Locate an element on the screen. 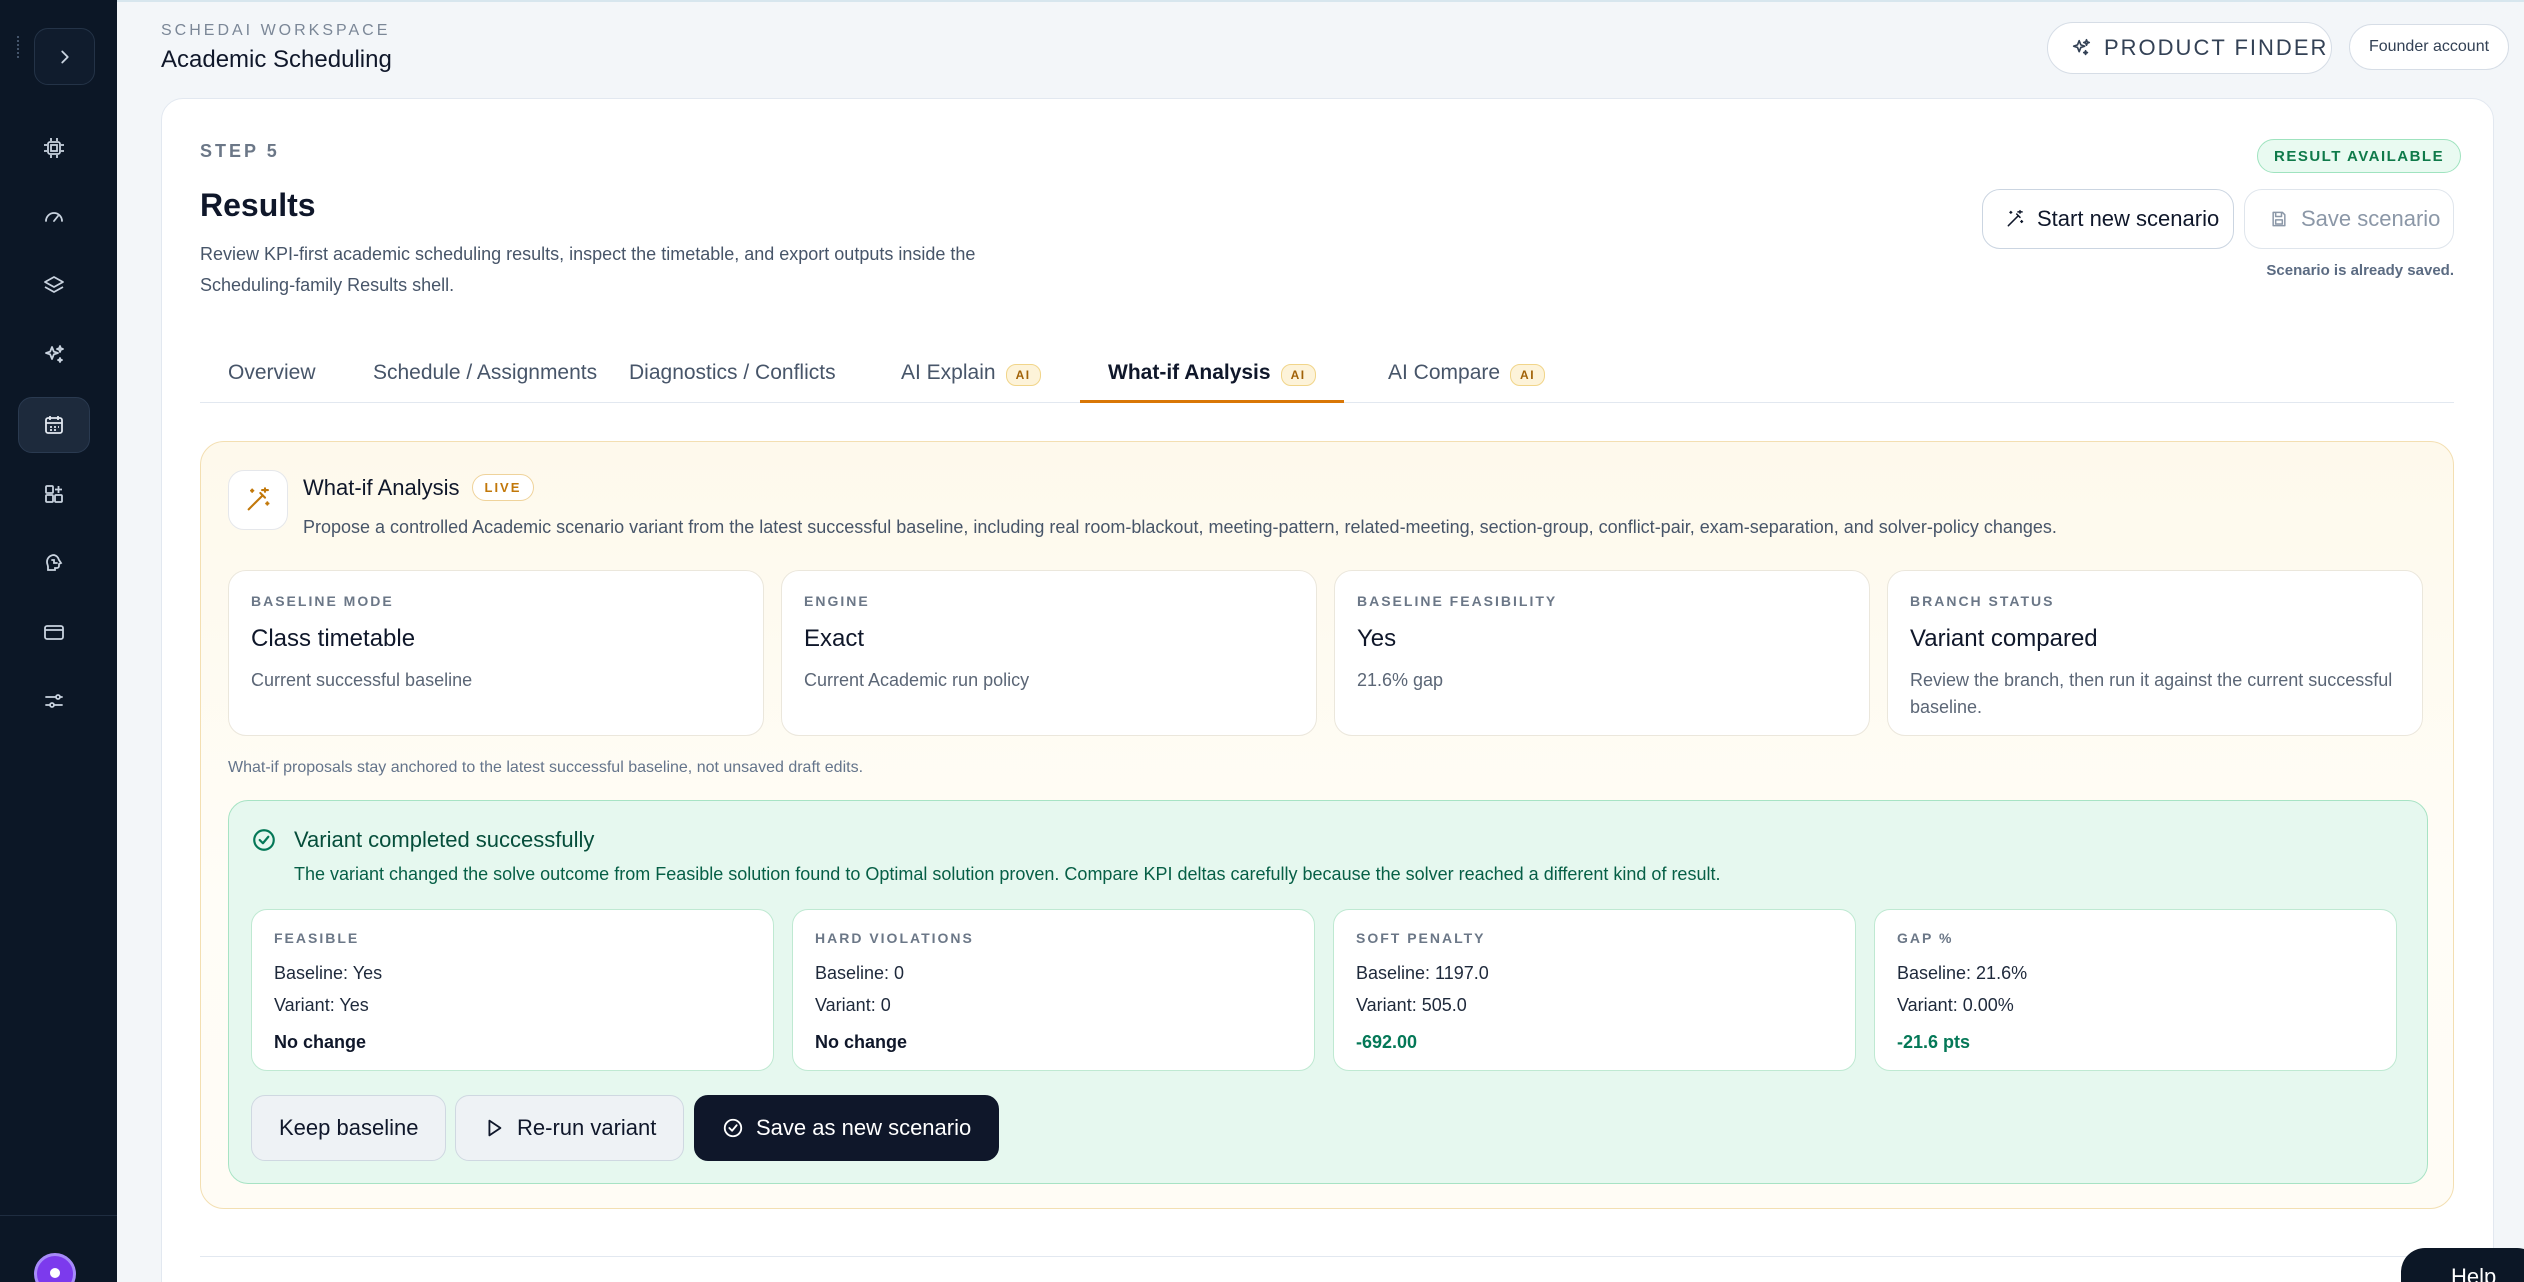 This screenshot has width=2524, height=1282. sidebar is located at coordinates (58, 641).